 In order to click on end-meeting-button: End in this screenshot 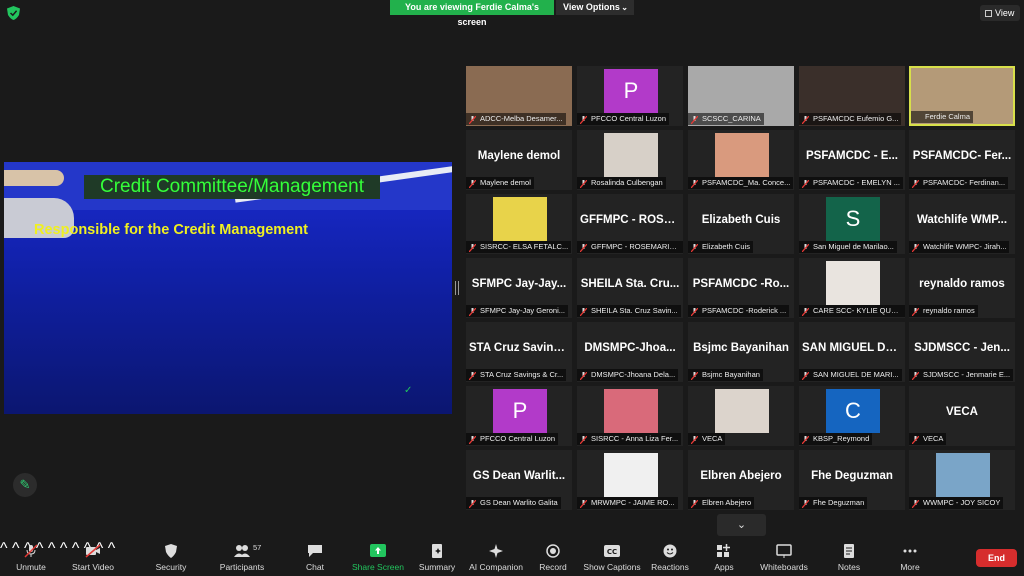, I will do `click(996, 558)`.